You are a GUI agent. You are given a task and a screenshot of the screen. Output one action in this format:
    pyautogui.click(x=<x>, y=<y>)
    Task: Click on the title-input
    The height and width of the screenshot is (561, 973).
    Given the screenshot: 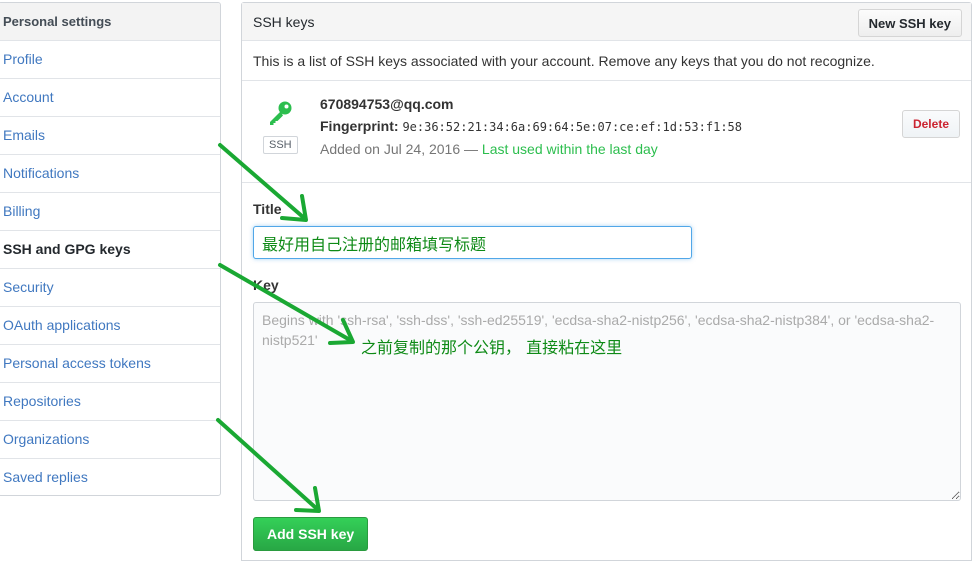 What is the action you would take?
    pyautogui.click(x=472, y=242)
    